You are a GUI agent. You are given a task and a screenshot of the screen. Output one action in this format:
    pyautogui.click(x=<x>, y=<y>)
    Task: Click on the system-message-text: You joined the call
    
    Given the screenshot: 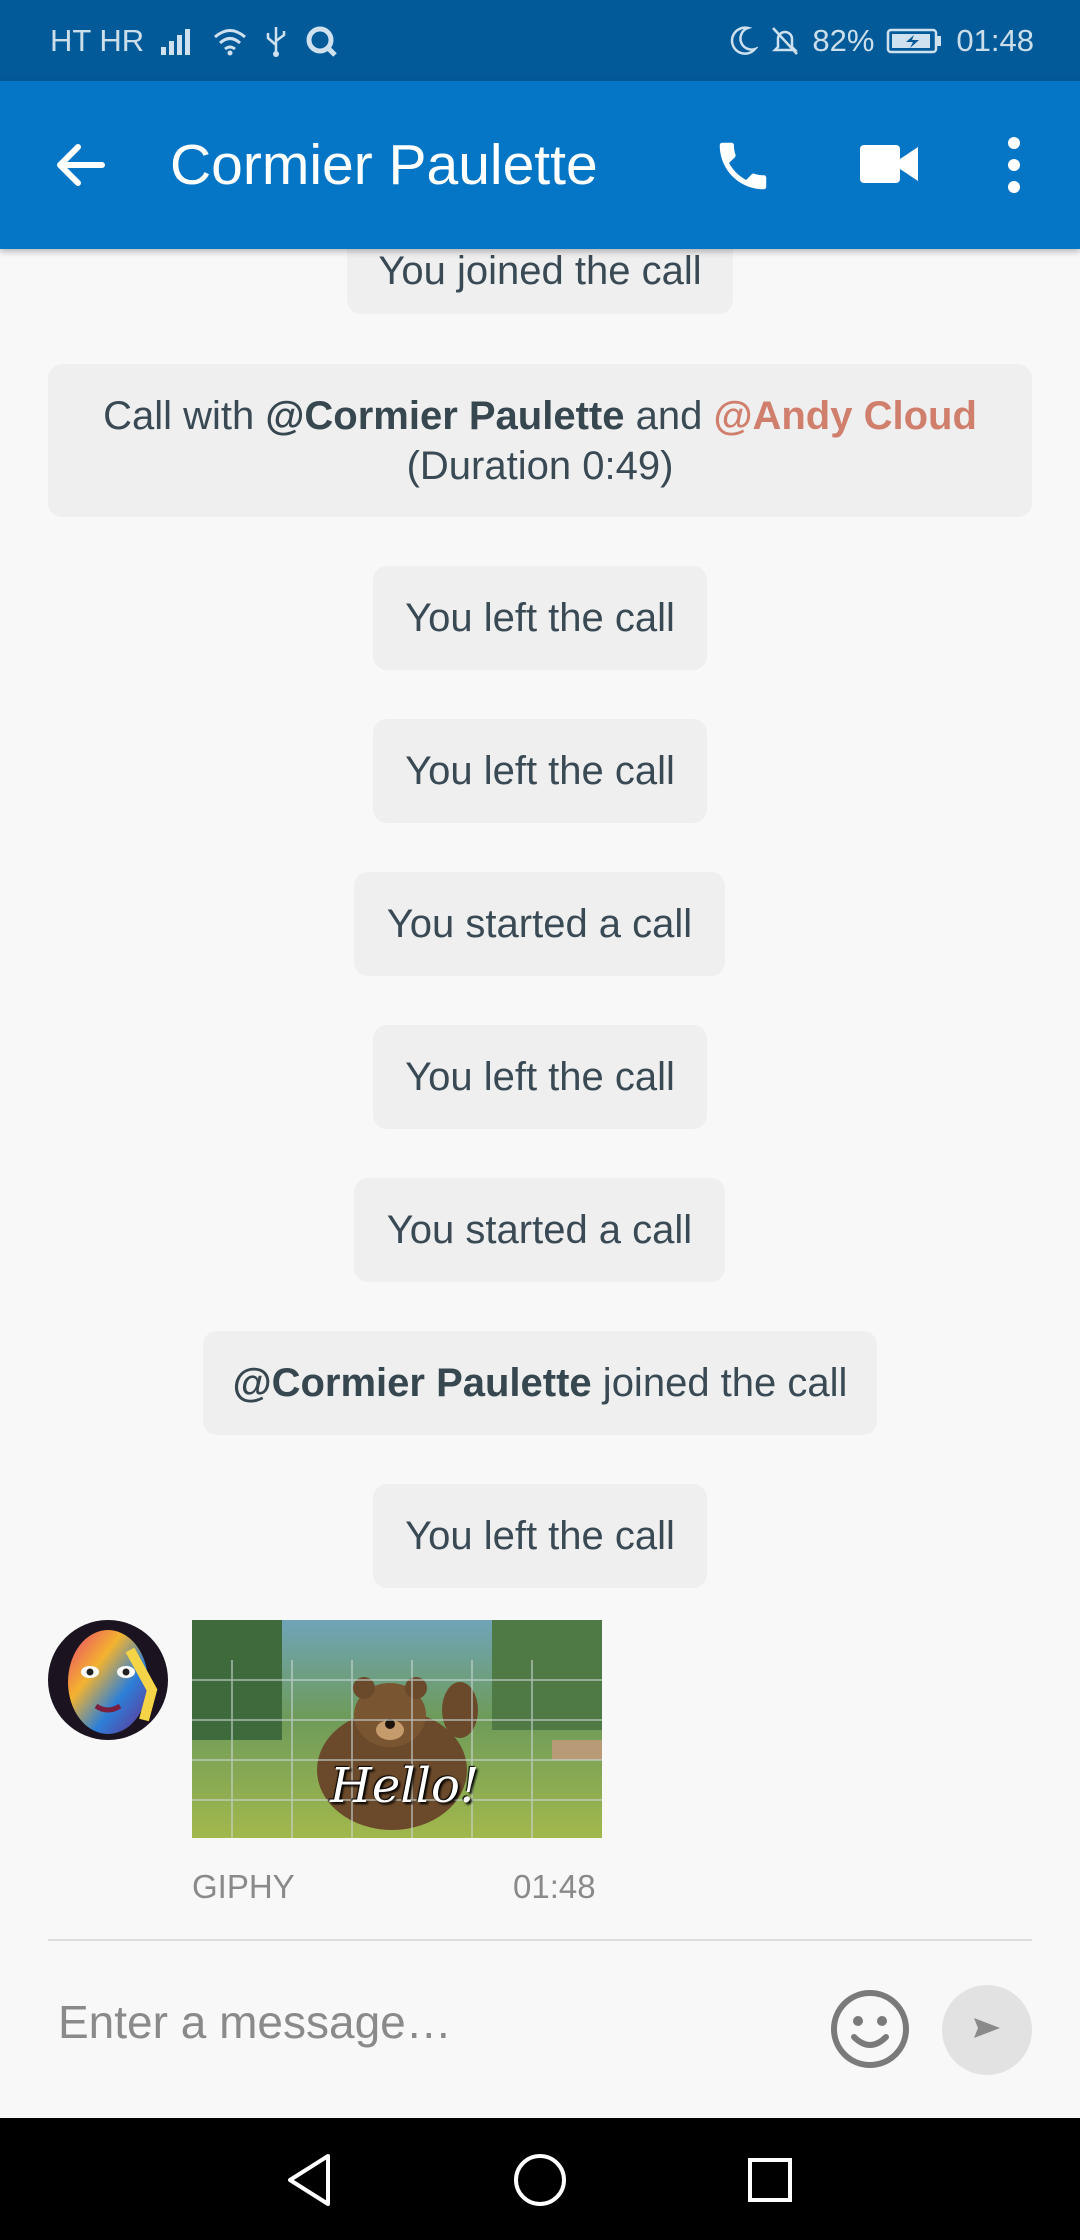 What is the action you would take?
    pyautogui.click(x=540, y=271)
    